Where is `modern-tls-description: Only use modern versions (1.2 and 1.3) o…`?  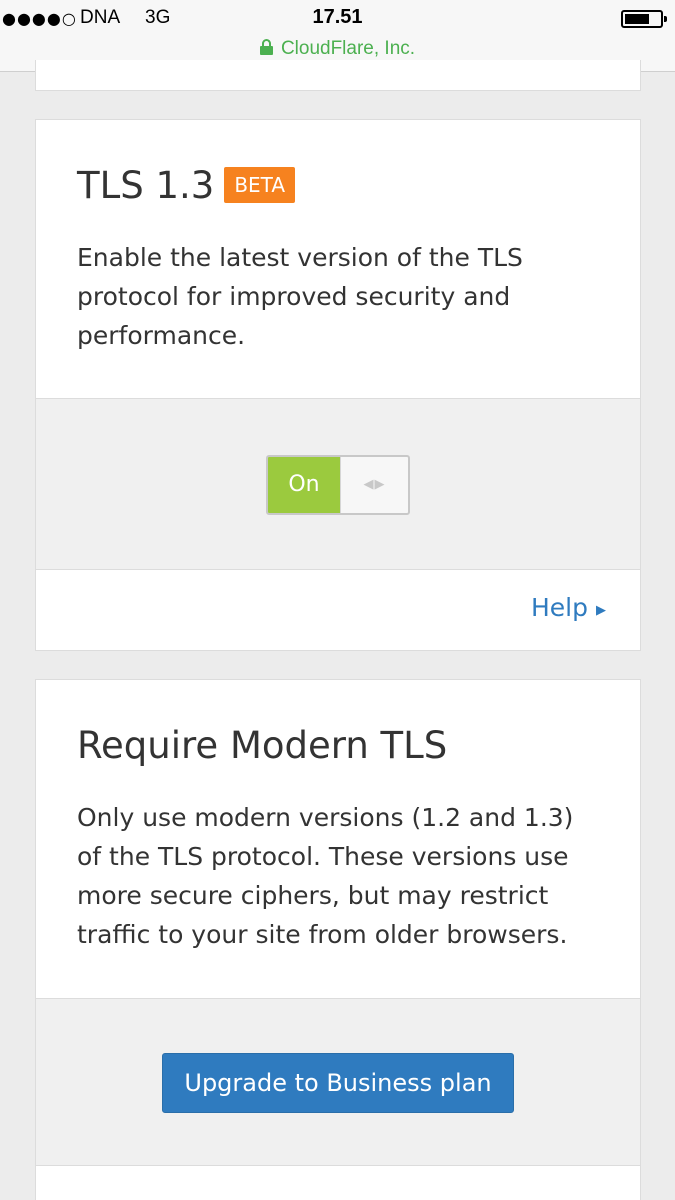 modern-tls-description: Only use modern versions (1.2 and 1.3) o… is located at coordinates (325, 876).